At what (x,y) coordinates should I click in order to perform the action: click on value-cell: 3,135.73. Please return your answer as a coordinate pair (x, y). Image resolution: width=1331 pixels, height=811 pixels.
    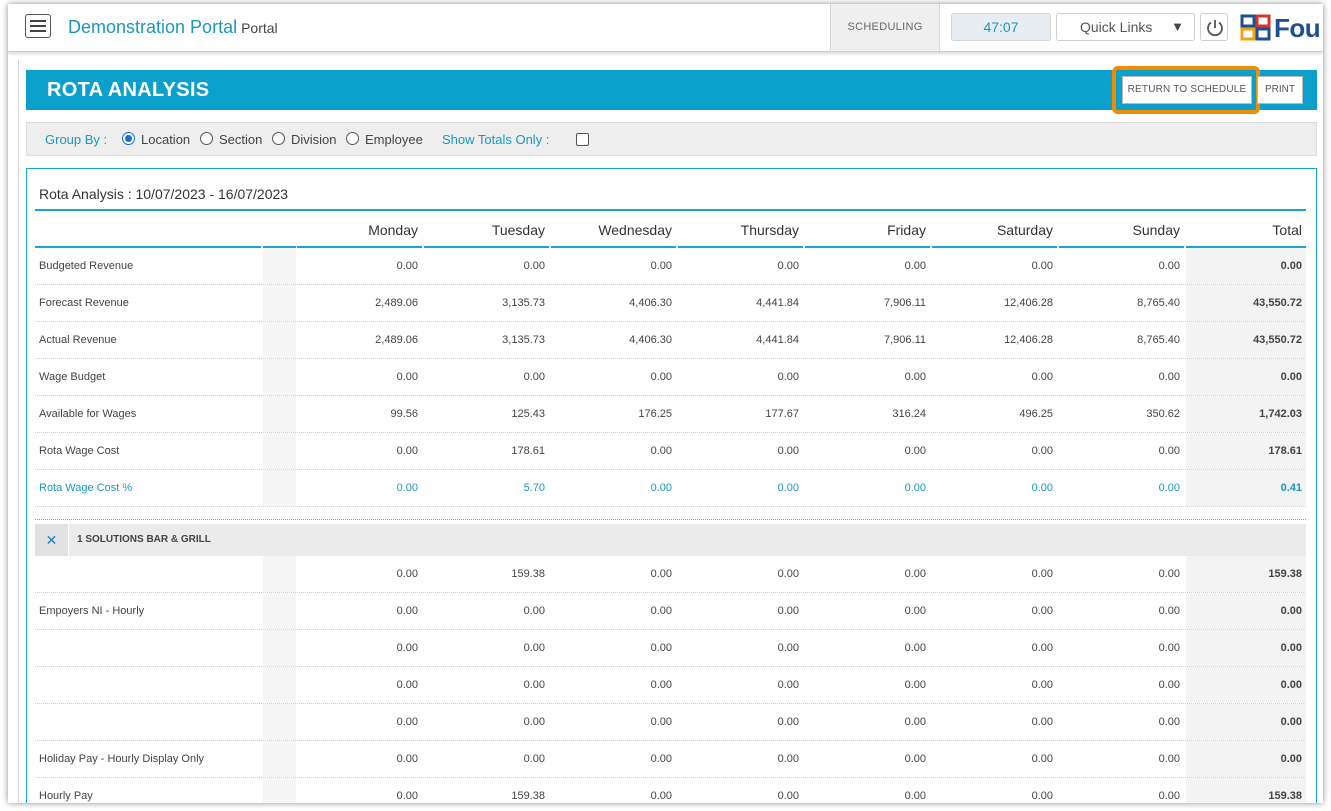
    Looking at the image, I should click on (523, 340).